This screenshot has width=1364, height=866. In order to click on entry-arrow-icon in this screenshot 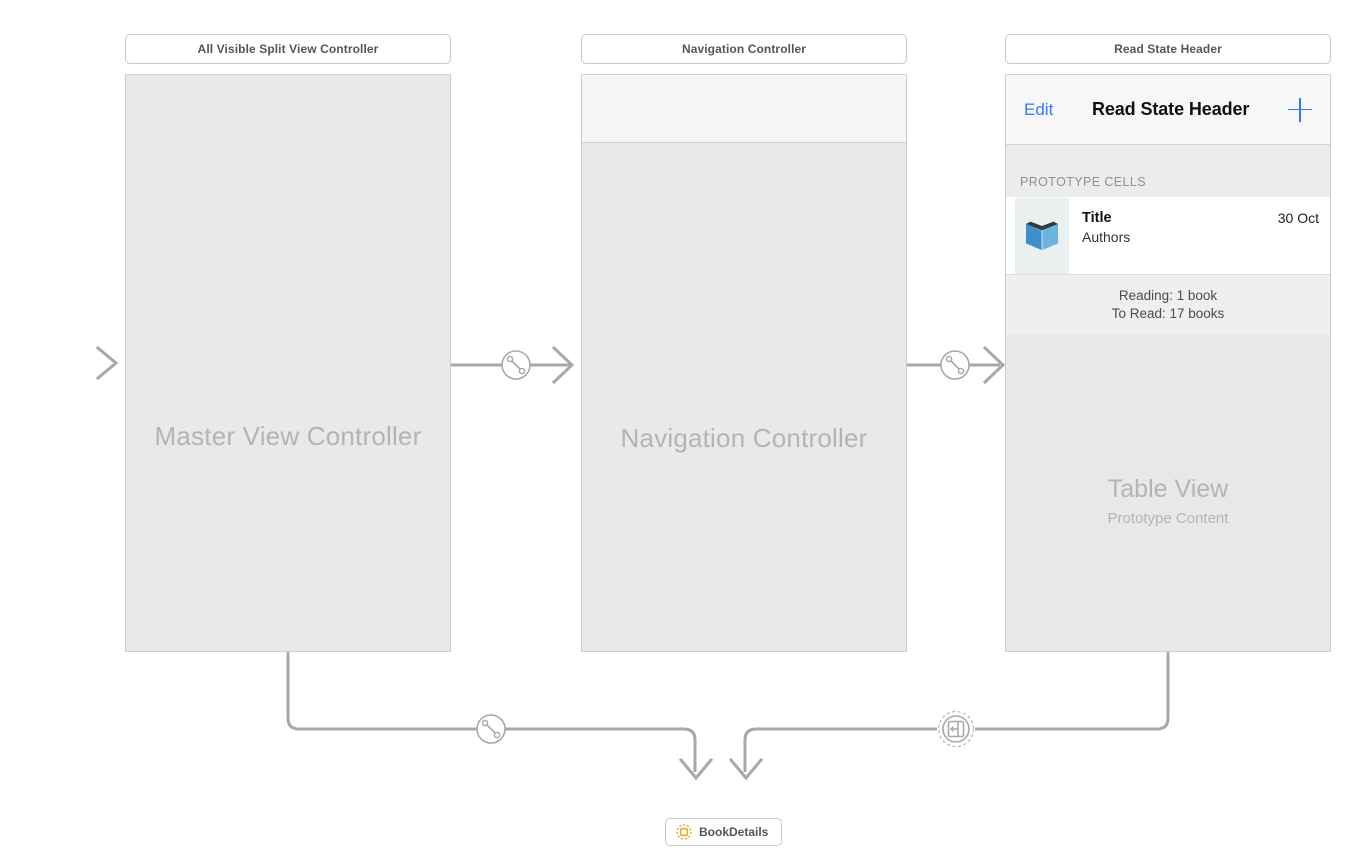, I will do `click(59, 363)`.